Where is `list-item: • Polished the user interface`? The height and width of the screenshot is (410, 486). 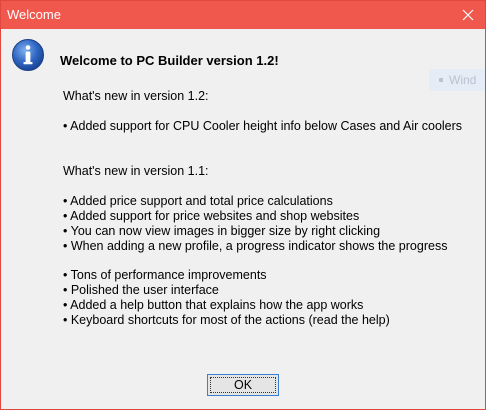 list-item: • Polished the user interface is located at coordinates (141, 290).